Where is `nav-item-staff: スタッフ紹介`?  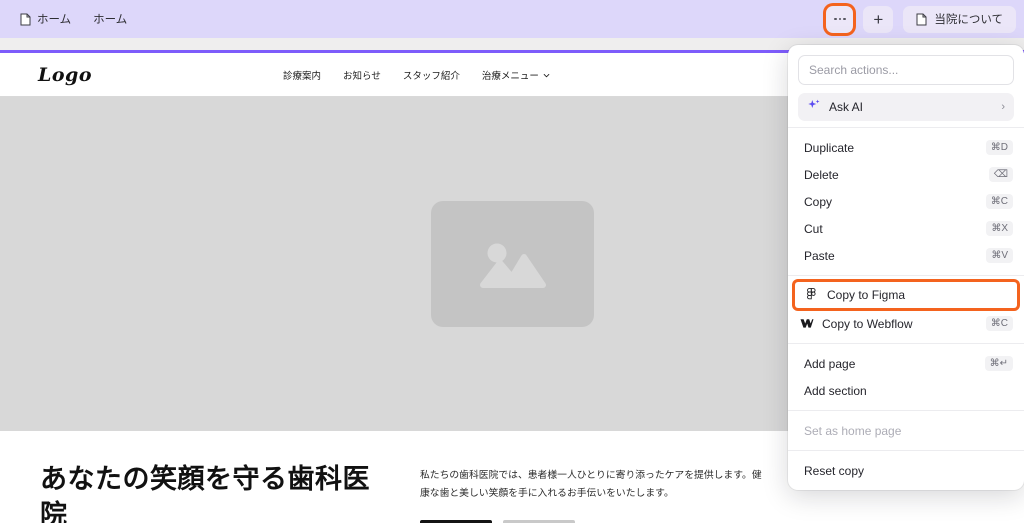
nav-item-staff: スタッフ紹介 is located at coordinates (431, 75).